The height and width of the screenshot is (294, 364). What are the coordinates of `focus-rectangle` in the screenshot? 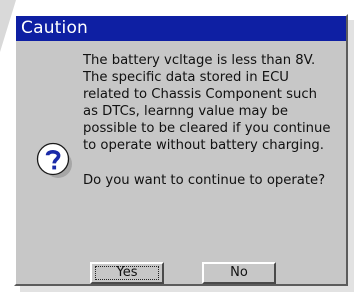 It's located at (127, 273).